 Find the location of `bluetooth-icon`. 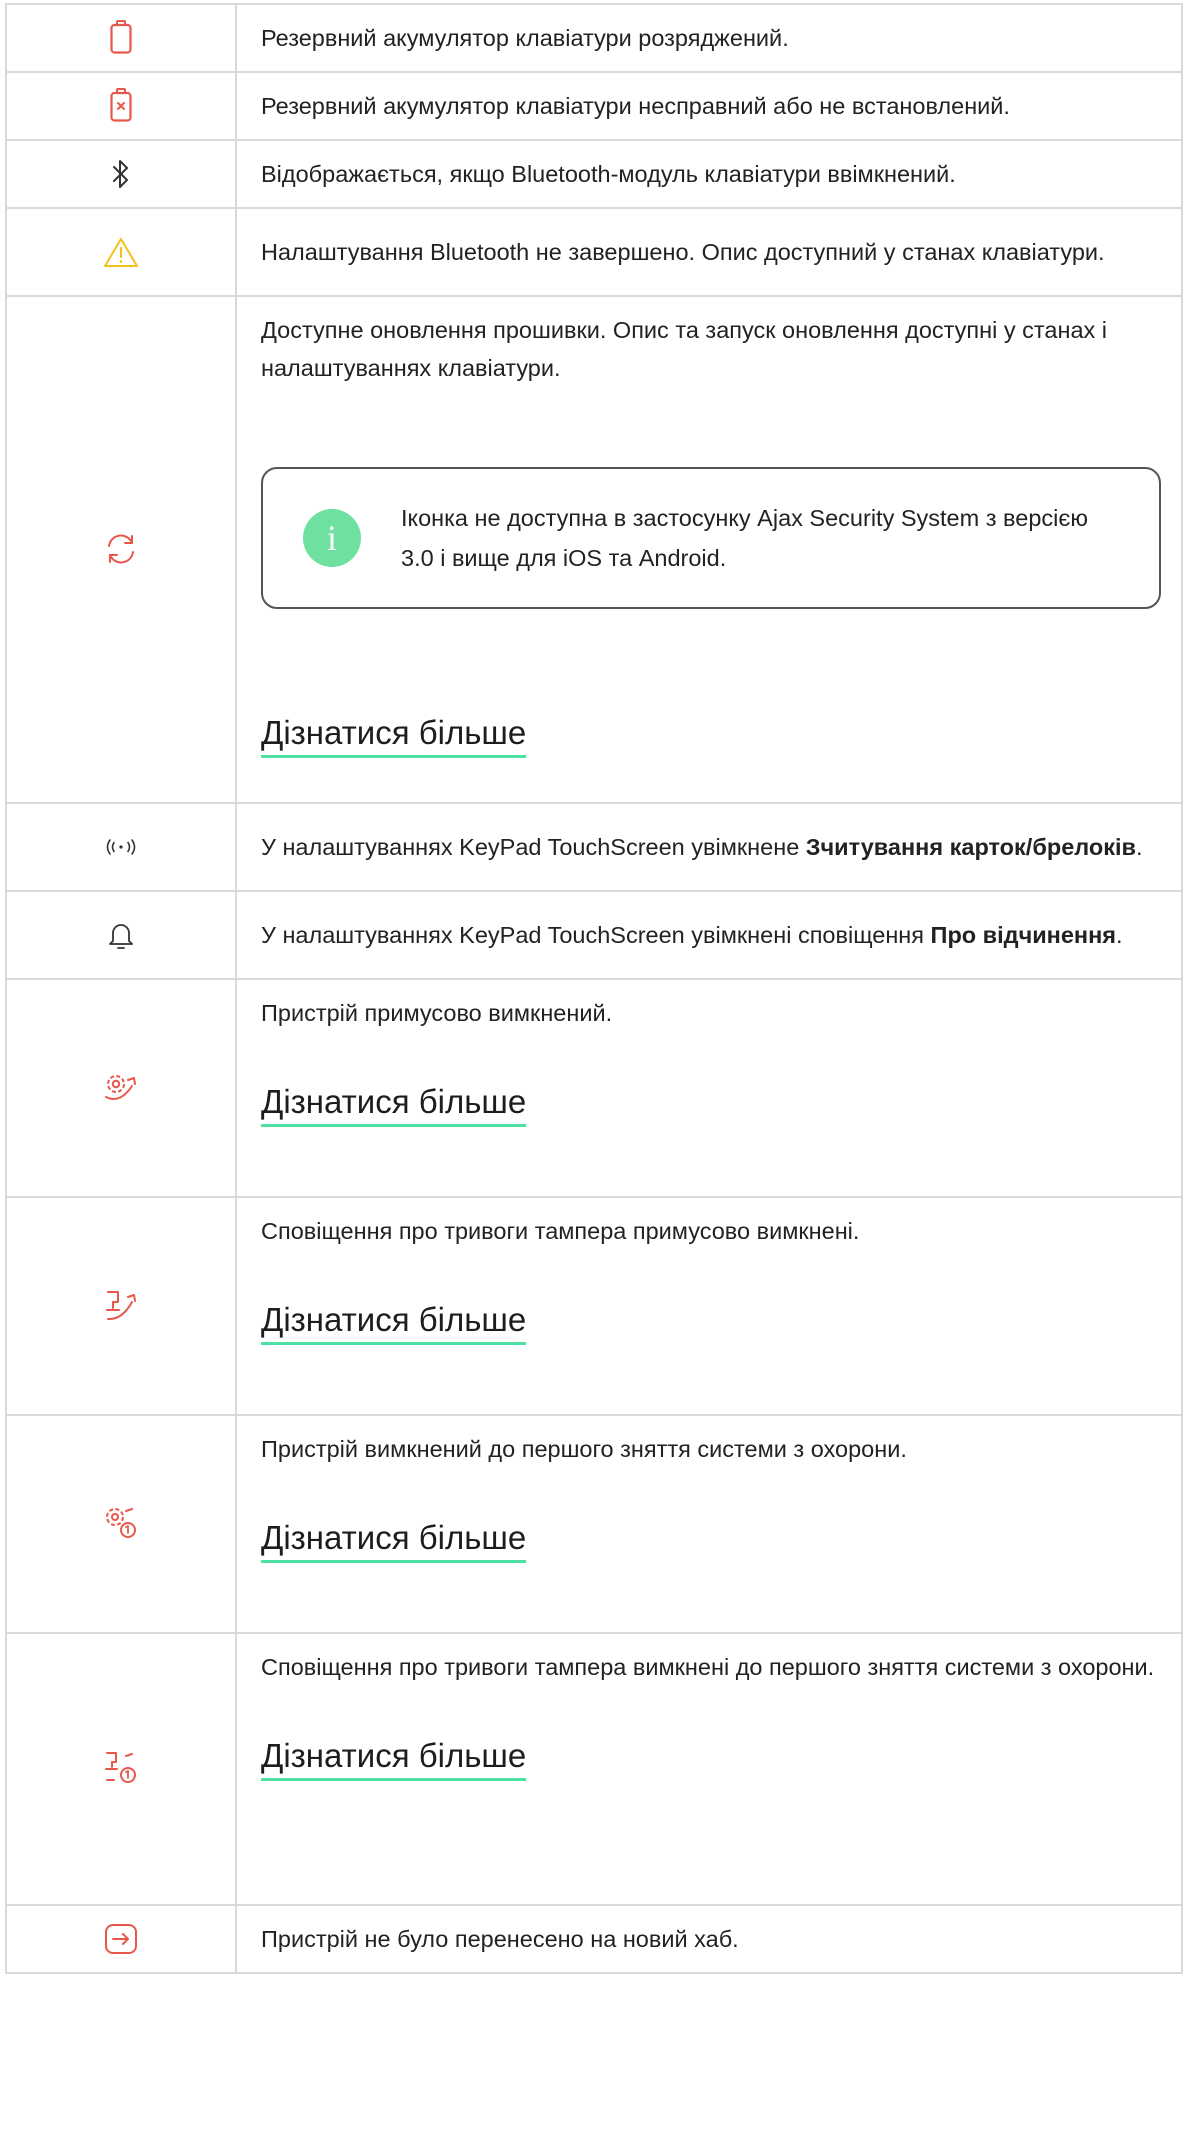

bluetooth-icon is located at coordinates (121, 174).